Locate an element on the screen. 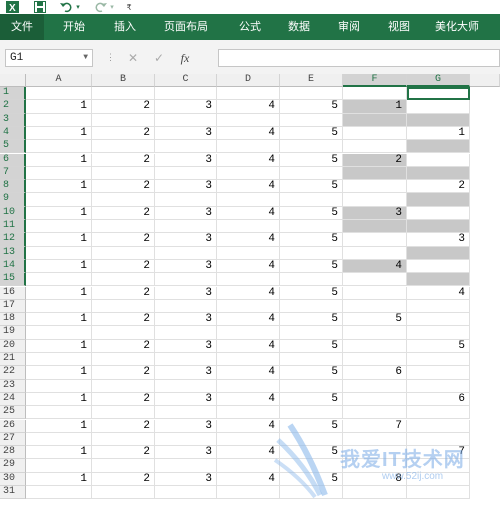 Image resolution: width=500 pixels, height=505 pixels. row-header: 8 is located at coordinates (13, 187).